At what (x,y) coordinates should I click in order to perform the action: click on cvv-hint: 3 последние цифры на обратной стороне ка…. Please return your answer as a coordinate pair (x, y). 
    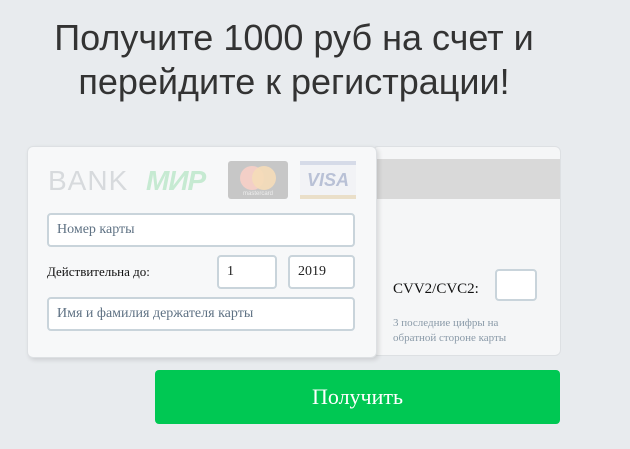
    Looking at the image, I should click on (450, 330).